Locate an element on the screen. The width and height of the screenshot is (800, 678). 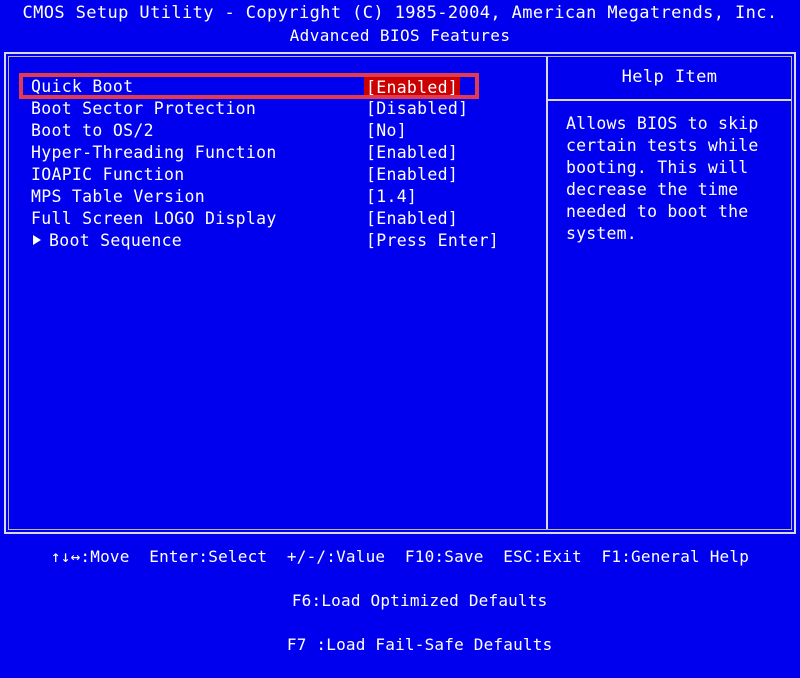
setting-label: Boot Sector Protection is located at coordinates (144, 108).